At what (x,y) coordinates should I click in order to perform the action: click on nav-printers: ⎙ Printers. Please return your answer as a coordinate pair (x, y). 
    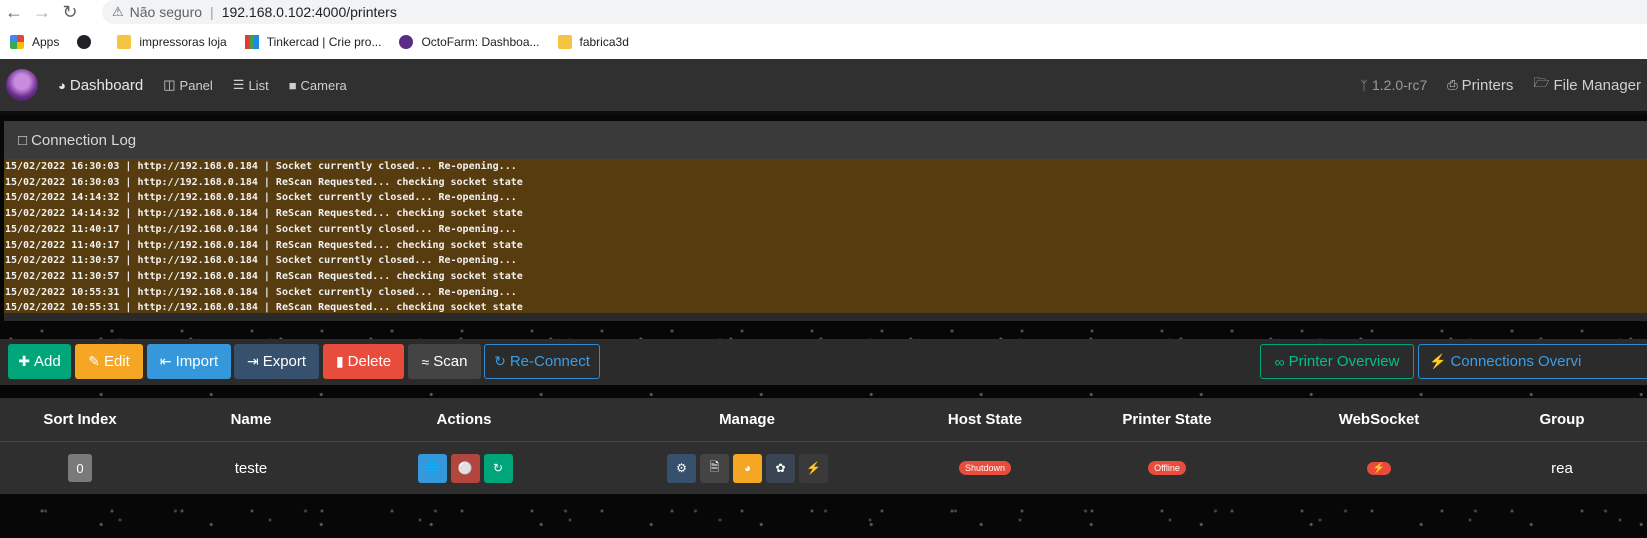
    Looking at the image, I should click on (1480, 85).